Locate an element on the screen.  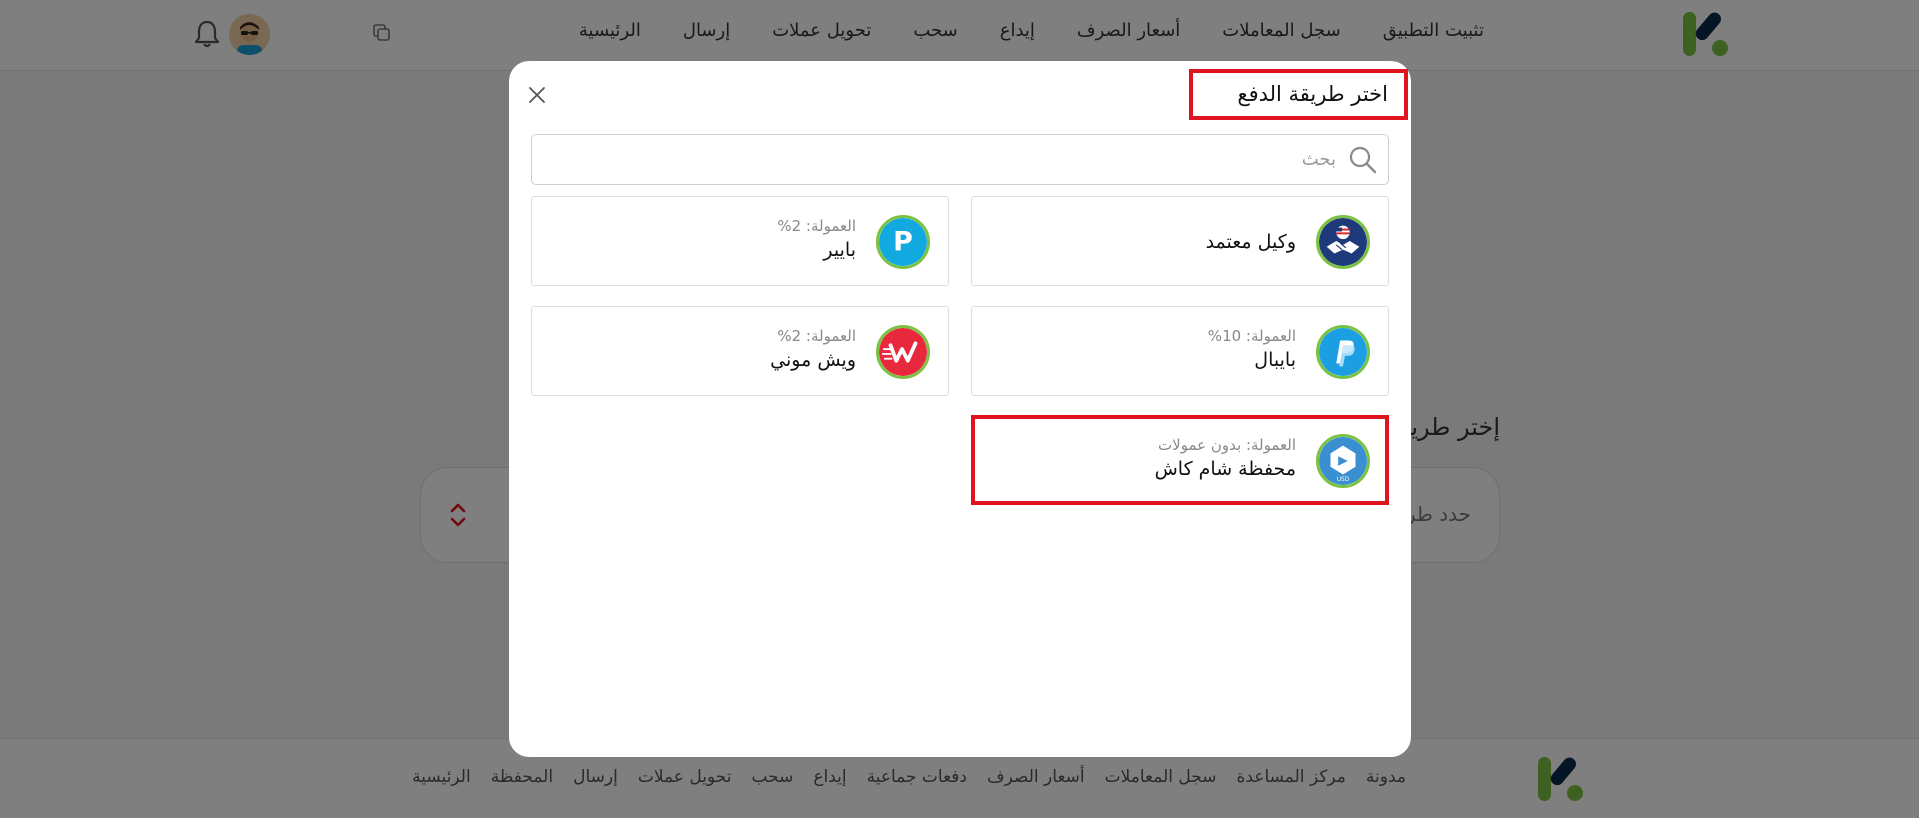
method-card-authorized-agent: وكيل معتمد is located at coordinates (1180, 241).